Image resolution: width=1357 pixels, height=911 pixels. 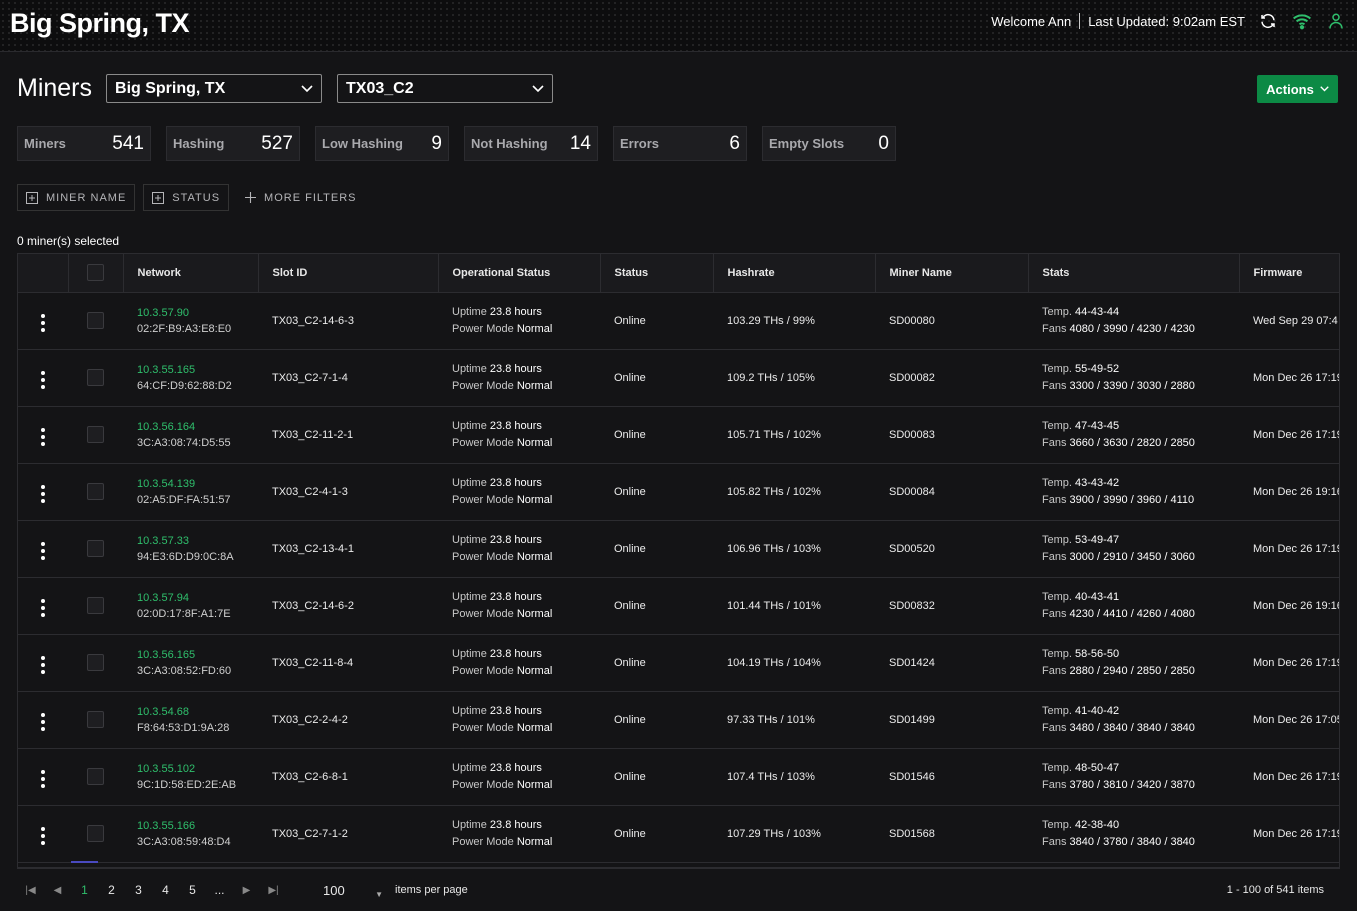 I want to click on column-header: Status, so click(x=657, y=273).